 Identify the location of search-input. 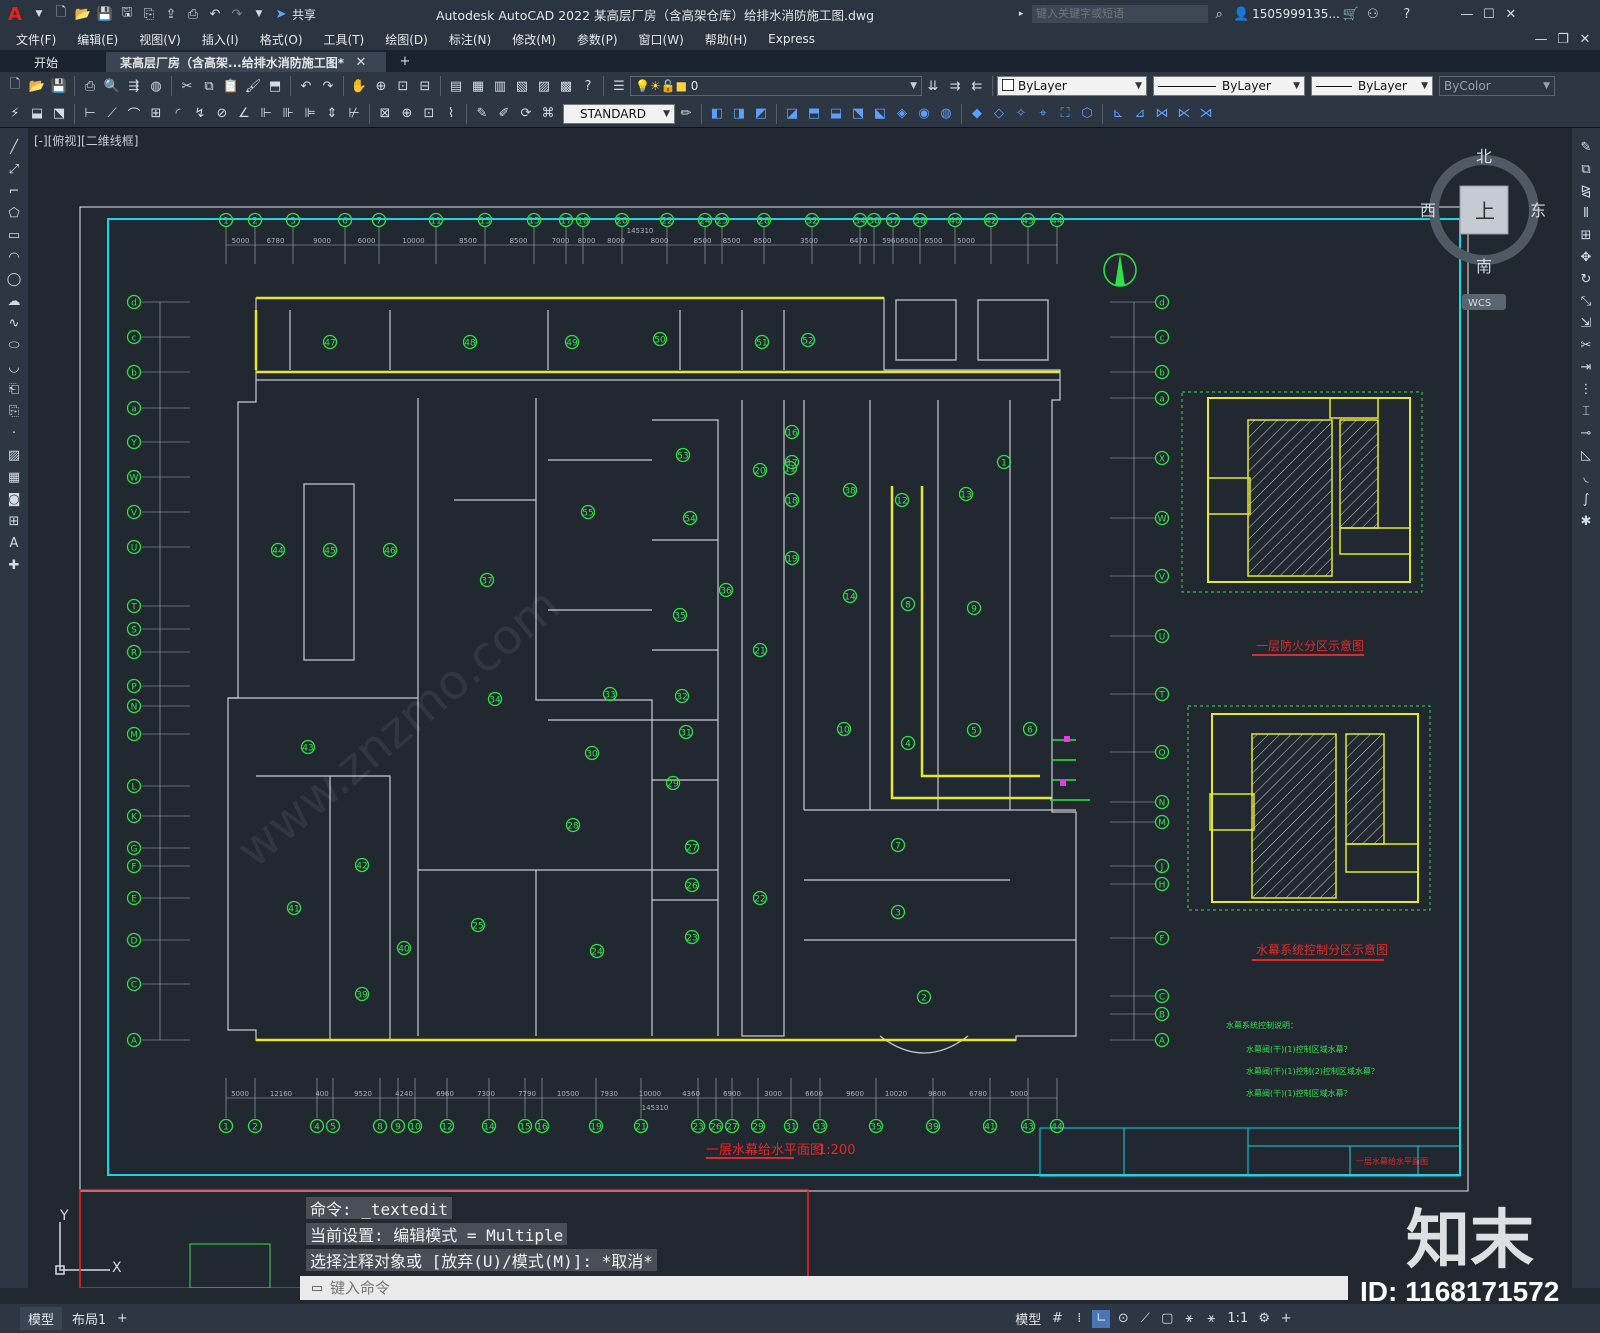
(1120, 14).